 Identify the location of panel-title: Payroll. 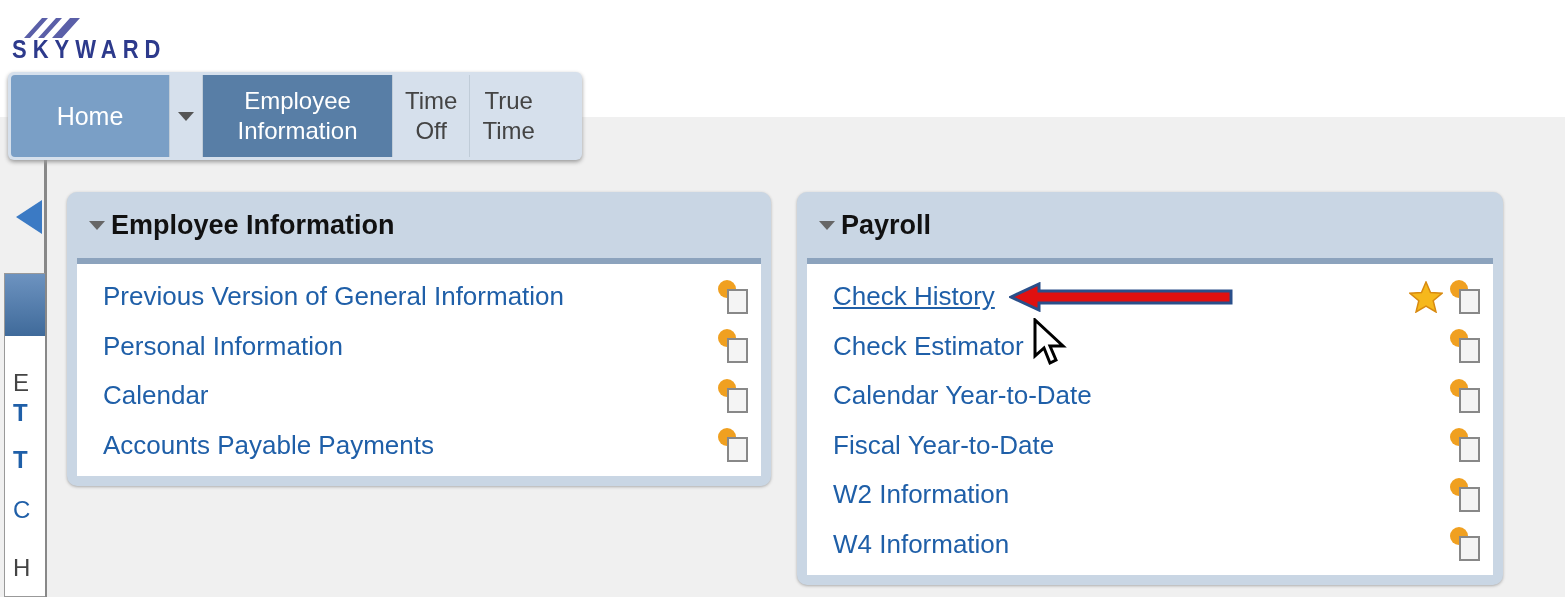
(886, 225).